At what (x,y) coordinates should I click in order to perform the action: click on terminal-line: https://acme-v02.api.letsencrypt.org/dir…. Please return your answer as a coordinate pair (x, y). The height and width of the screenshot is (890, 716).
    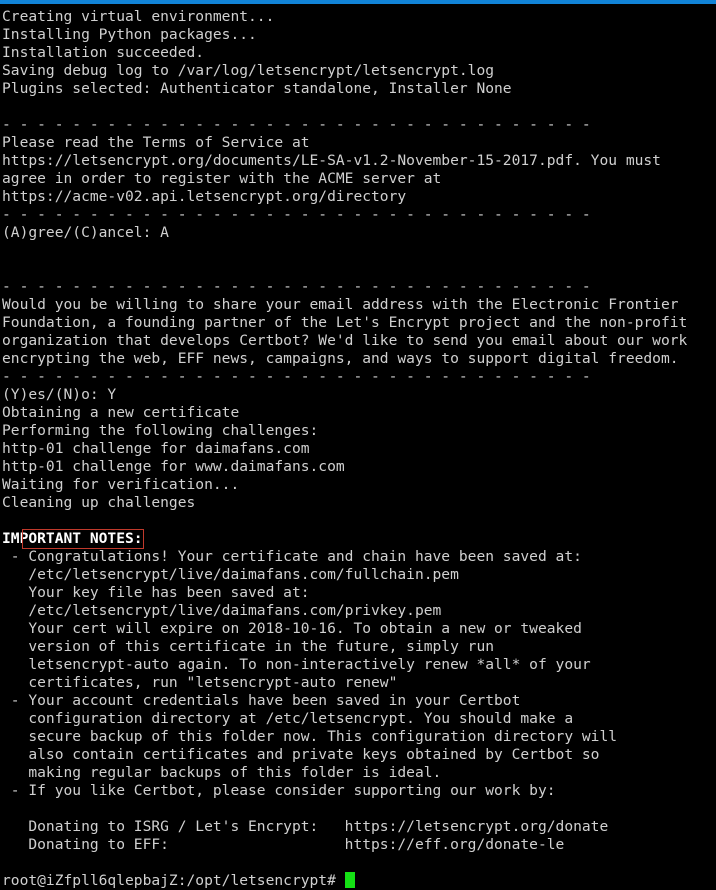
    Looking at the image, I should click on (204, 196).